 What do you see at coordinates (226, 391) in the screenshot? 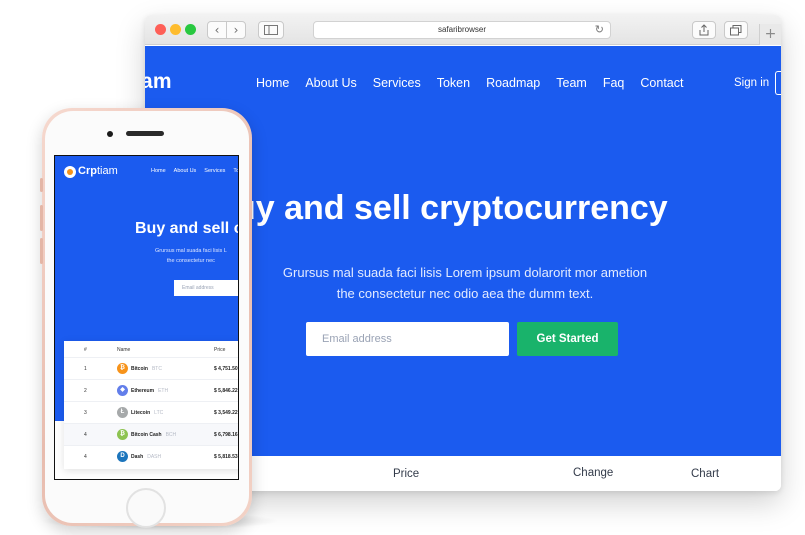
I see `coin-price: $ 5,846.22` at bounding box center [226, 391].